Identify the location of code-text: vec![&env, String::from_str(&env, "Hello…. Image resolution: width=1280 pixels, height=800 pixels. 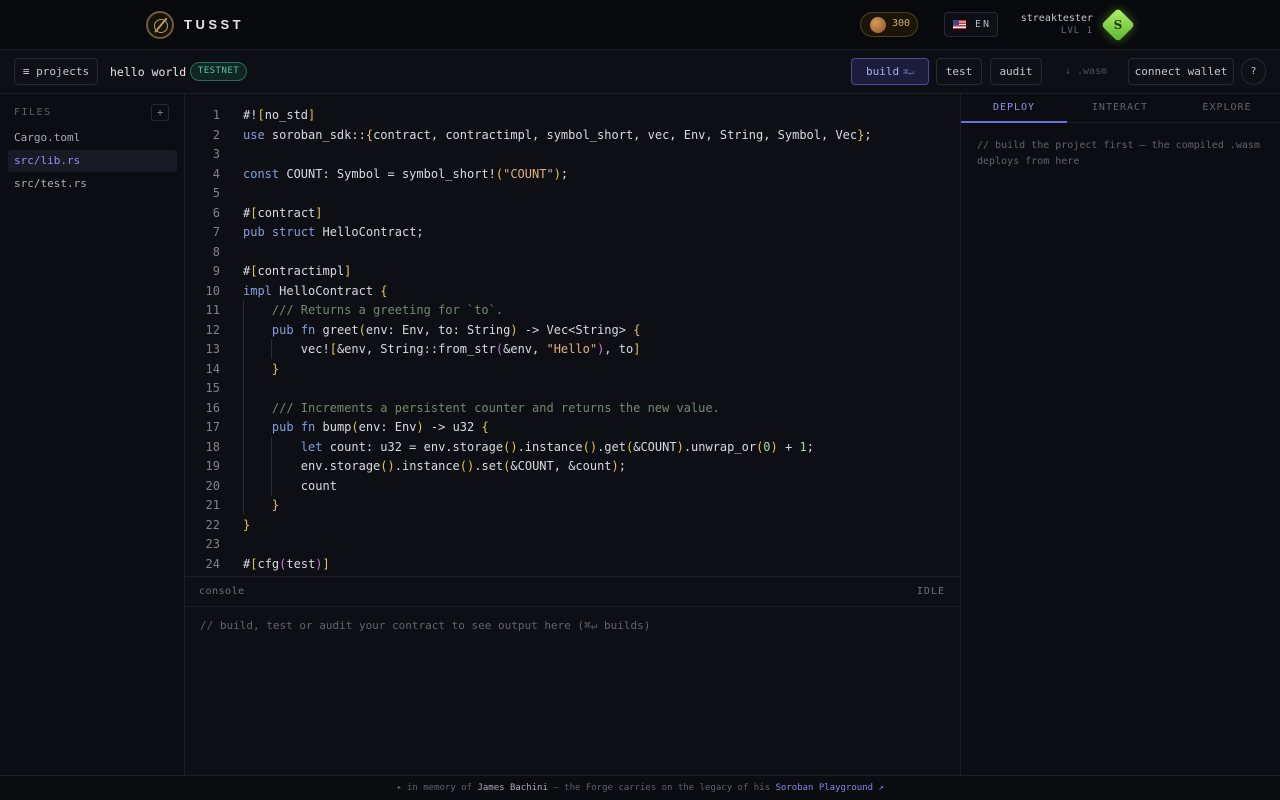
(442, 349).